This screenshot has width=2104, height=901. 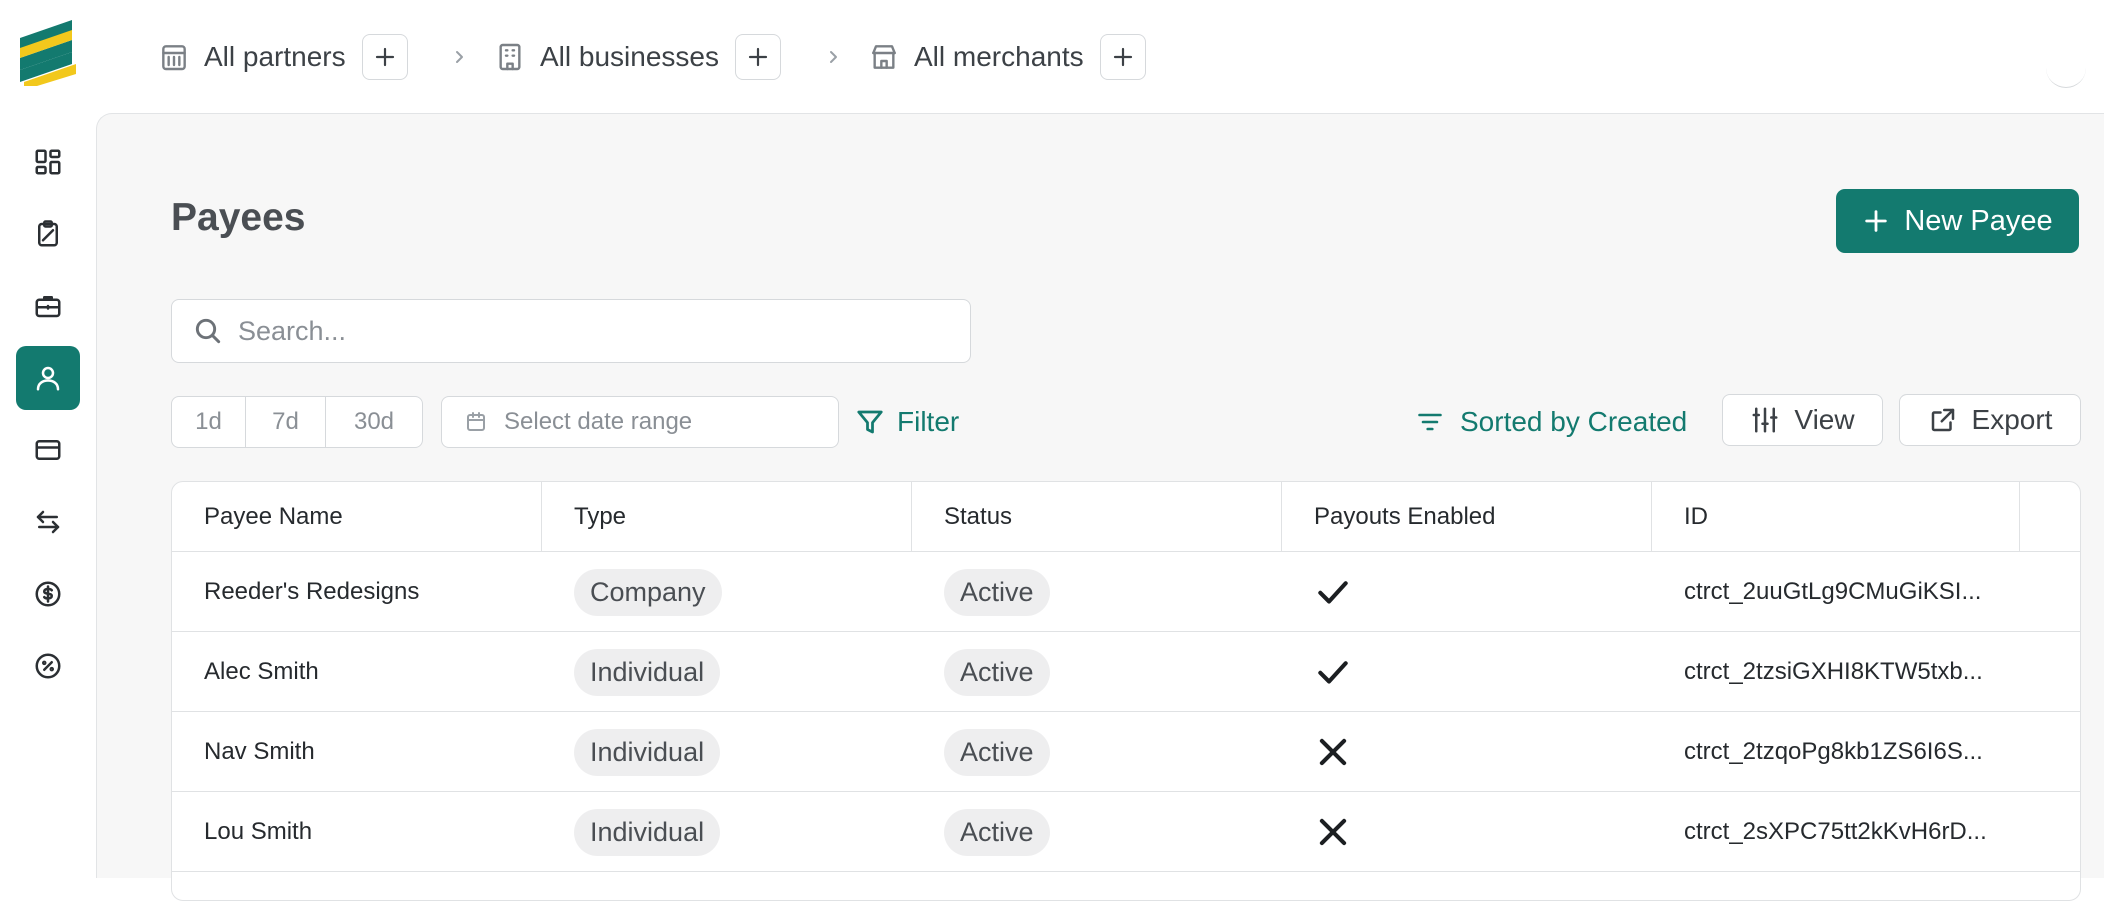 I want to click on dollar-icon, so click(x=48, y=594).